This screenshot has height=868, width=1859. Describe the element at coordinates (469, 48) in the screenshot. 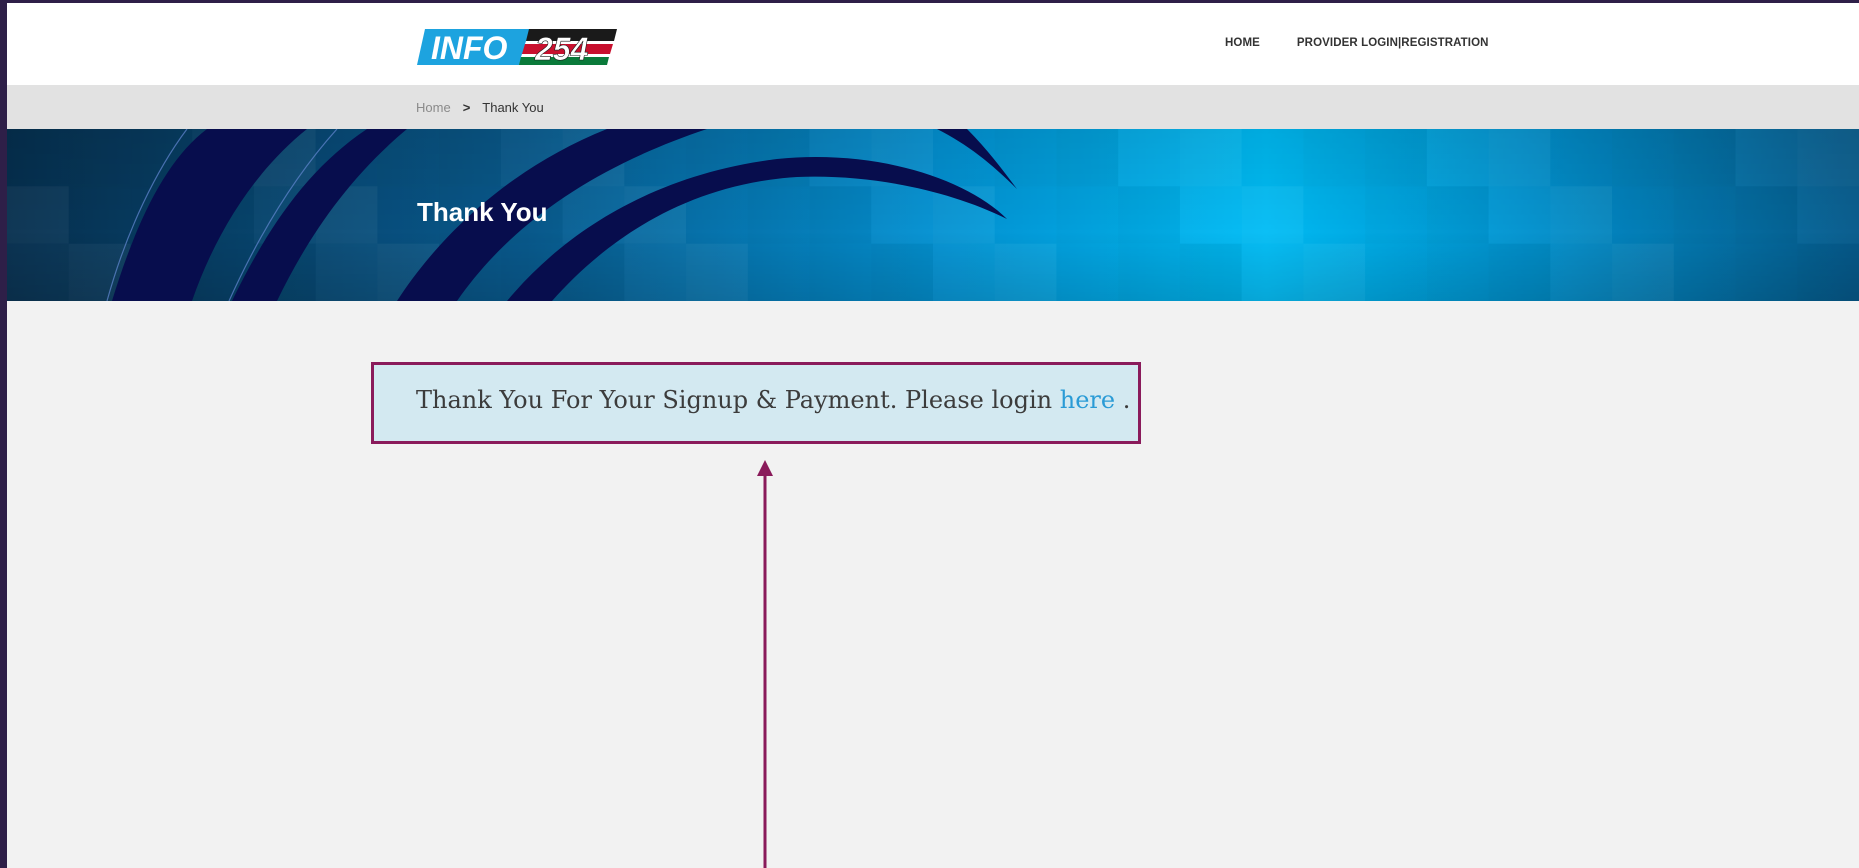

I see `logo-info-text: INFO` at that location.